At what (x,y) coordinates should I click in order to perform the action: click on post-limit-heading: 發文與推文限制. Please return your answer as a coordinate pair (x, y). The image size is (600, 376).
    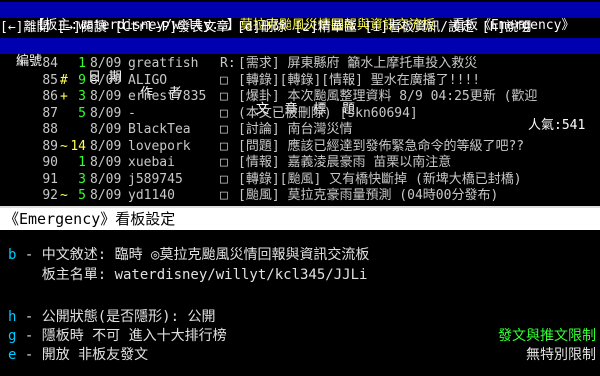
    Looking at the image, I should click on (547, 336).